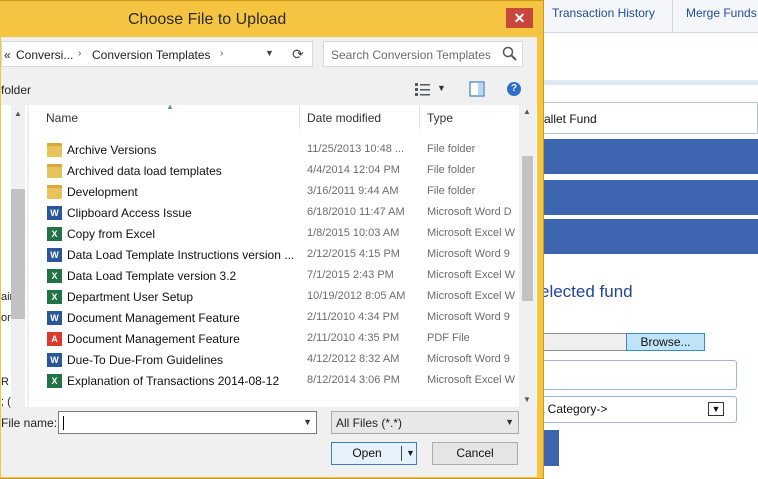 This screenshot has height=479, width=758. What do you see at coordinates (469, 212) in the screenshot?
I see `file-type: Microsoft Word D` at bounding box center [469, 212].